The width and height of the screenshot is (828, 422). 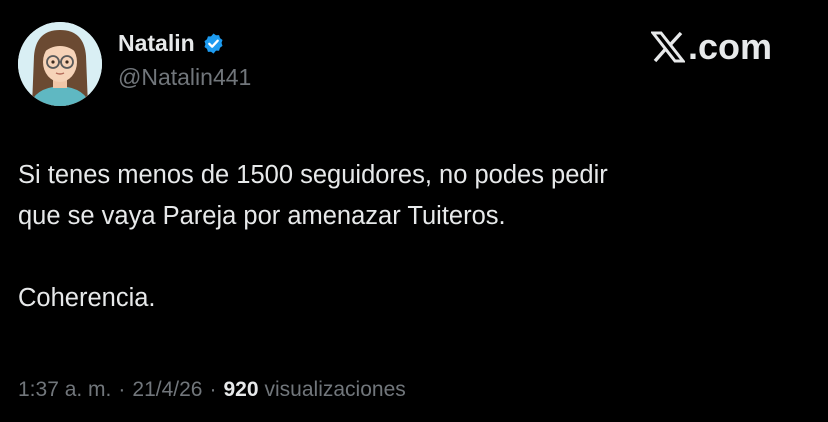 I want to click on avatar-illustration, so click(x=60, y=64).